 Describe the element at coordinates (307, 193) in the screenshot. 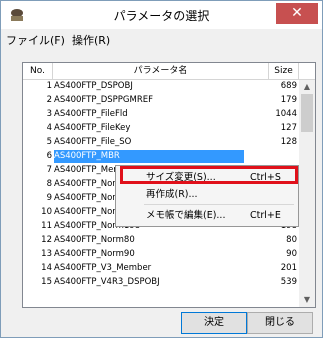

I see `vertical-scrollbar: ▲ ▼` at that location.